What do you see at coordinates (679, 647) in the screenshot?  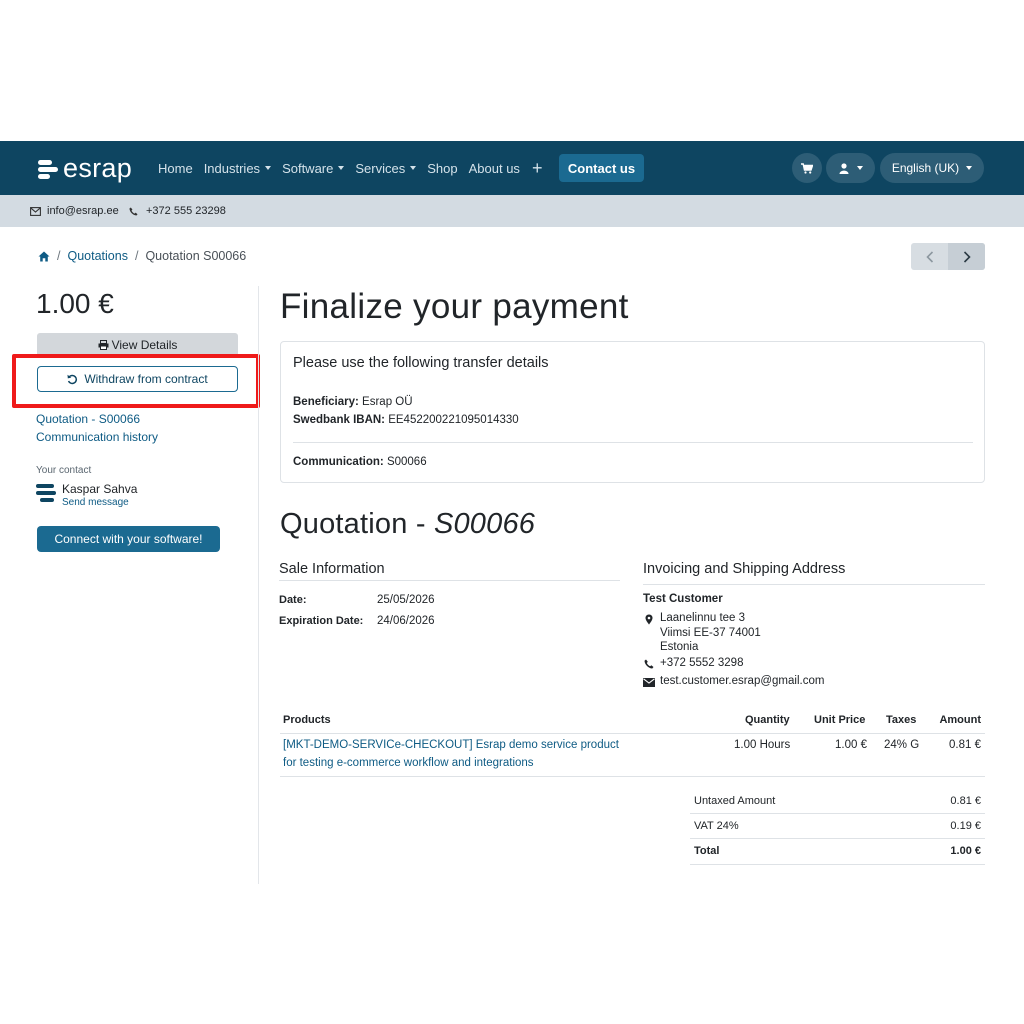 I see `address-country: Estonia` at bounding box center [679, 647].